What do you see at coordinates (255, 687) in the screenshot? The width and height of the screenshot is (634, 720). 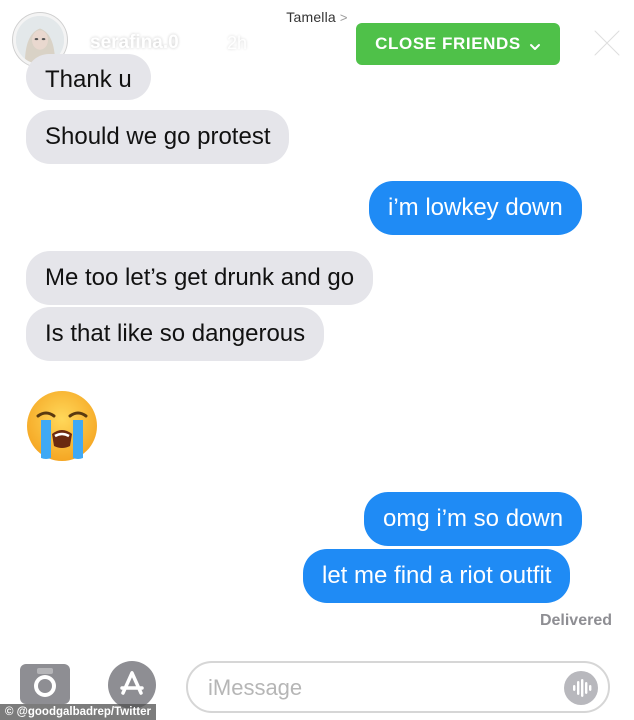 I see `message-input-placeholder: iMessage` at bounding box center [255, 687].